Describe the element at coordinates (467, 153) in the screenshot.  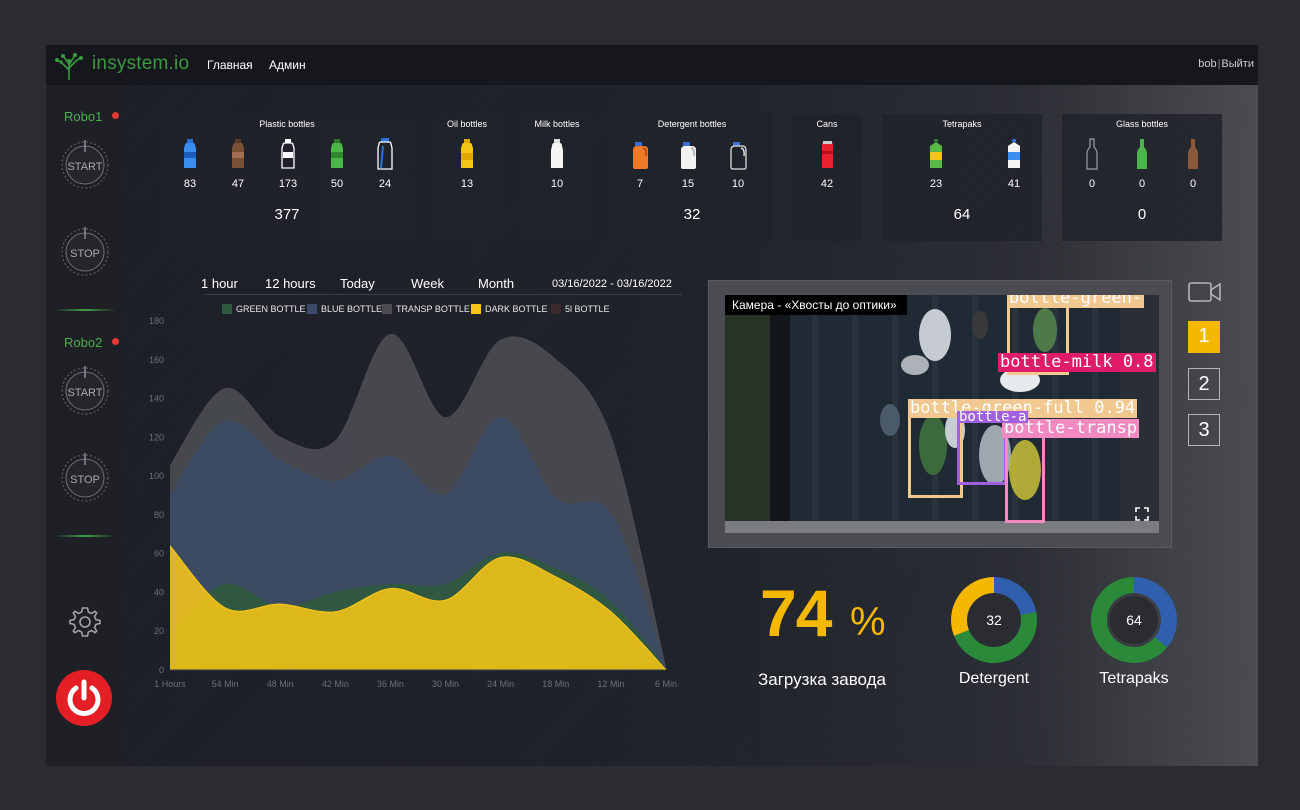
I see `oil-bottle-icon` at that location.